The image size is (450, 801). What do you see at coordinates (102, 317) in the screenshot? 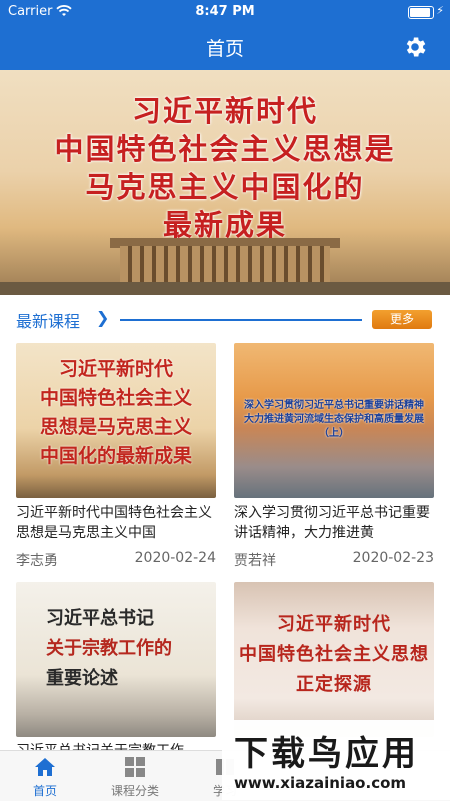
I see `chevron-right-icon: ❯` at bounding box center [102, 317].